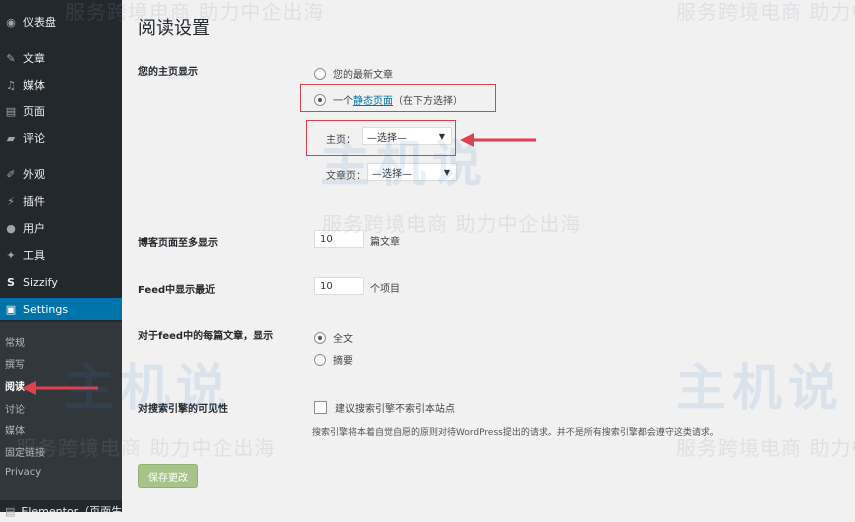 This screenshot has height=522, width=855. Describe the element at coordinates (15, 408) in the screenshot. I see `submenu-discussion: 讨论` at that location.